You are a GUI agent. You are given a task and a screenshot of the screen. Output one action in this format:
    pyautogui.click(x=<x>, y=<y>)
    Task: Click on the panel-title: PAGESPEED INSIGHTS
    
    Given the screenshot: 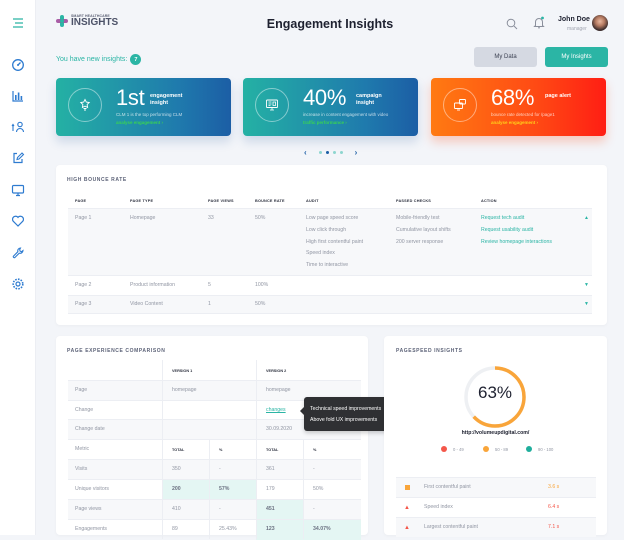 What is the action you would take?
    pyautogui.click(x=429, y=351)
    